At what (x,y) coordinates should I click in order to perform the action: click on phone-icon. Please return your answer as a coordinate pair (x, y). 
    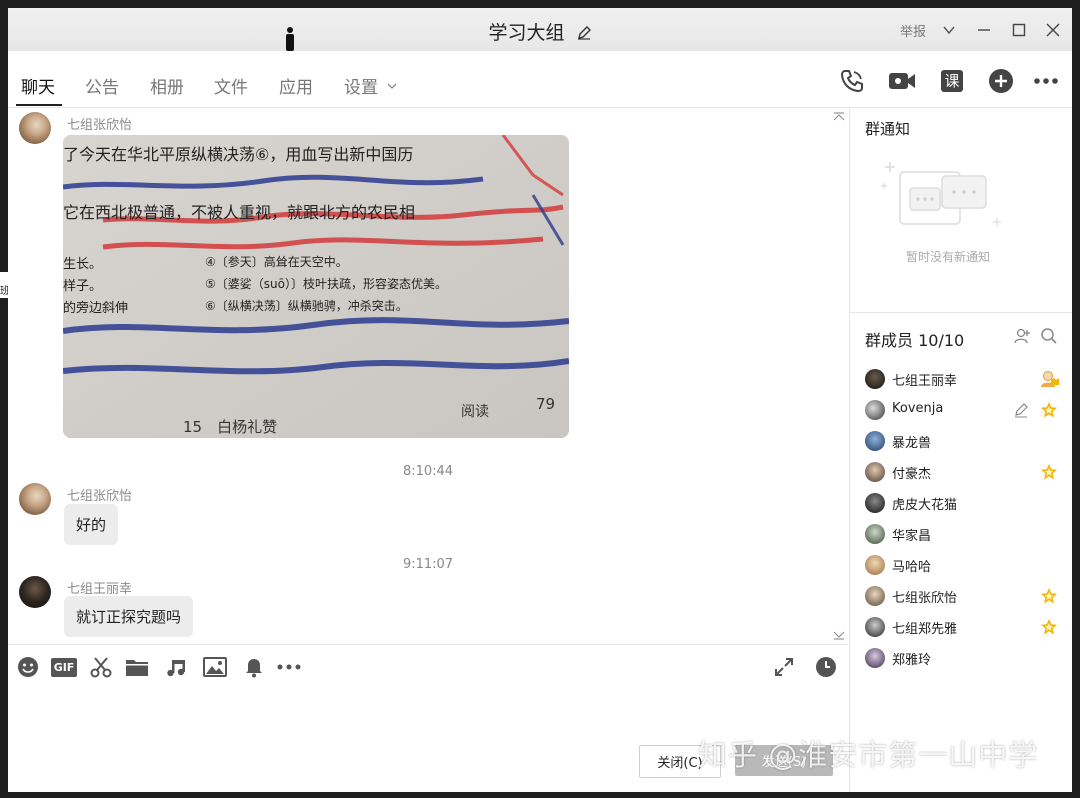
    Looking at the image, I should click on (852, 81).